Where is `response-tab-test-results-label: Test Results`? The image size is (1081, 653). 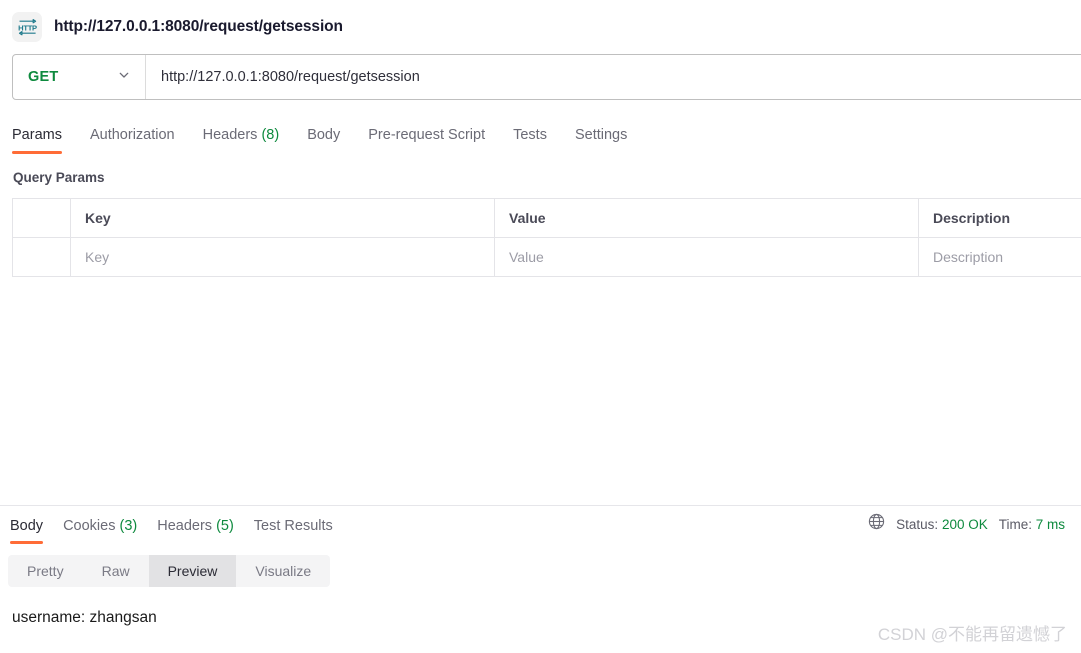 response-tab-test-results-label: Test Results is located at coordinates (293, 526).